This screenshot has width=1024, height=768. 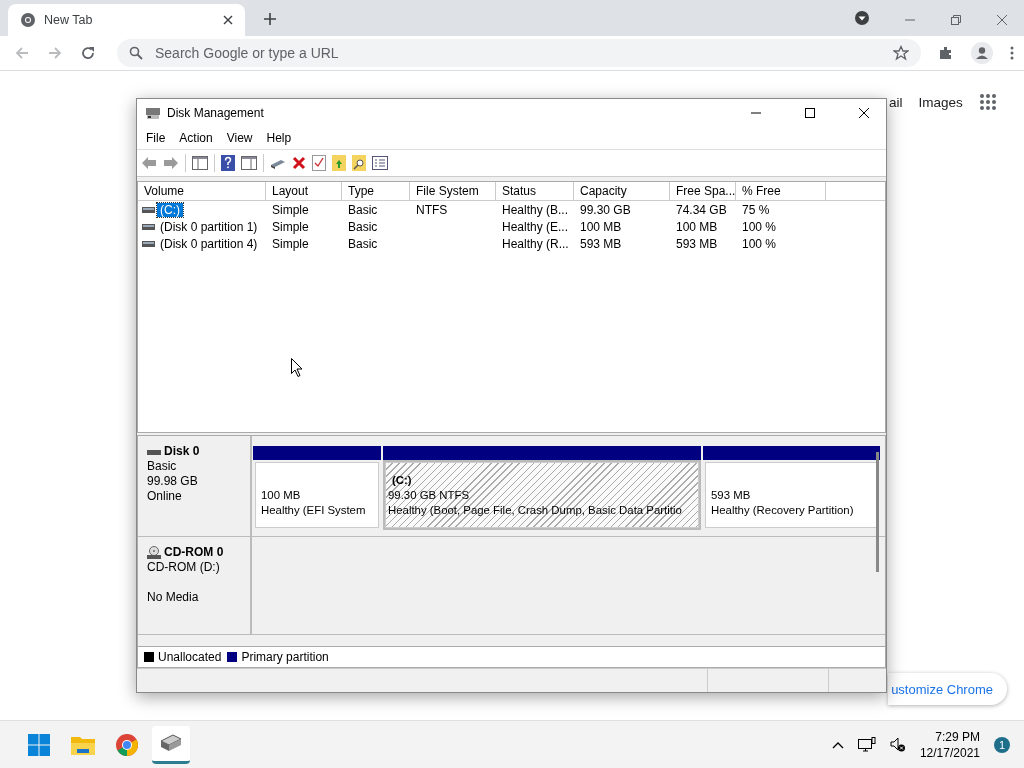 I want to click on dropdown-icon, so click(x=862, y=18).